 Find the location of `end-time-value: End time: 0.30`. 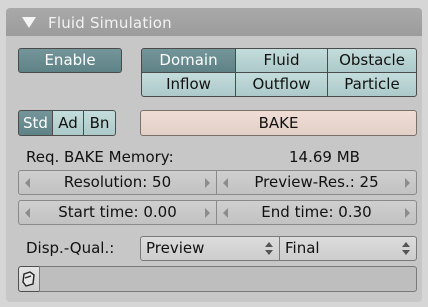

end-time-value: End time: 0.30 is located at coordinates (316, 212).